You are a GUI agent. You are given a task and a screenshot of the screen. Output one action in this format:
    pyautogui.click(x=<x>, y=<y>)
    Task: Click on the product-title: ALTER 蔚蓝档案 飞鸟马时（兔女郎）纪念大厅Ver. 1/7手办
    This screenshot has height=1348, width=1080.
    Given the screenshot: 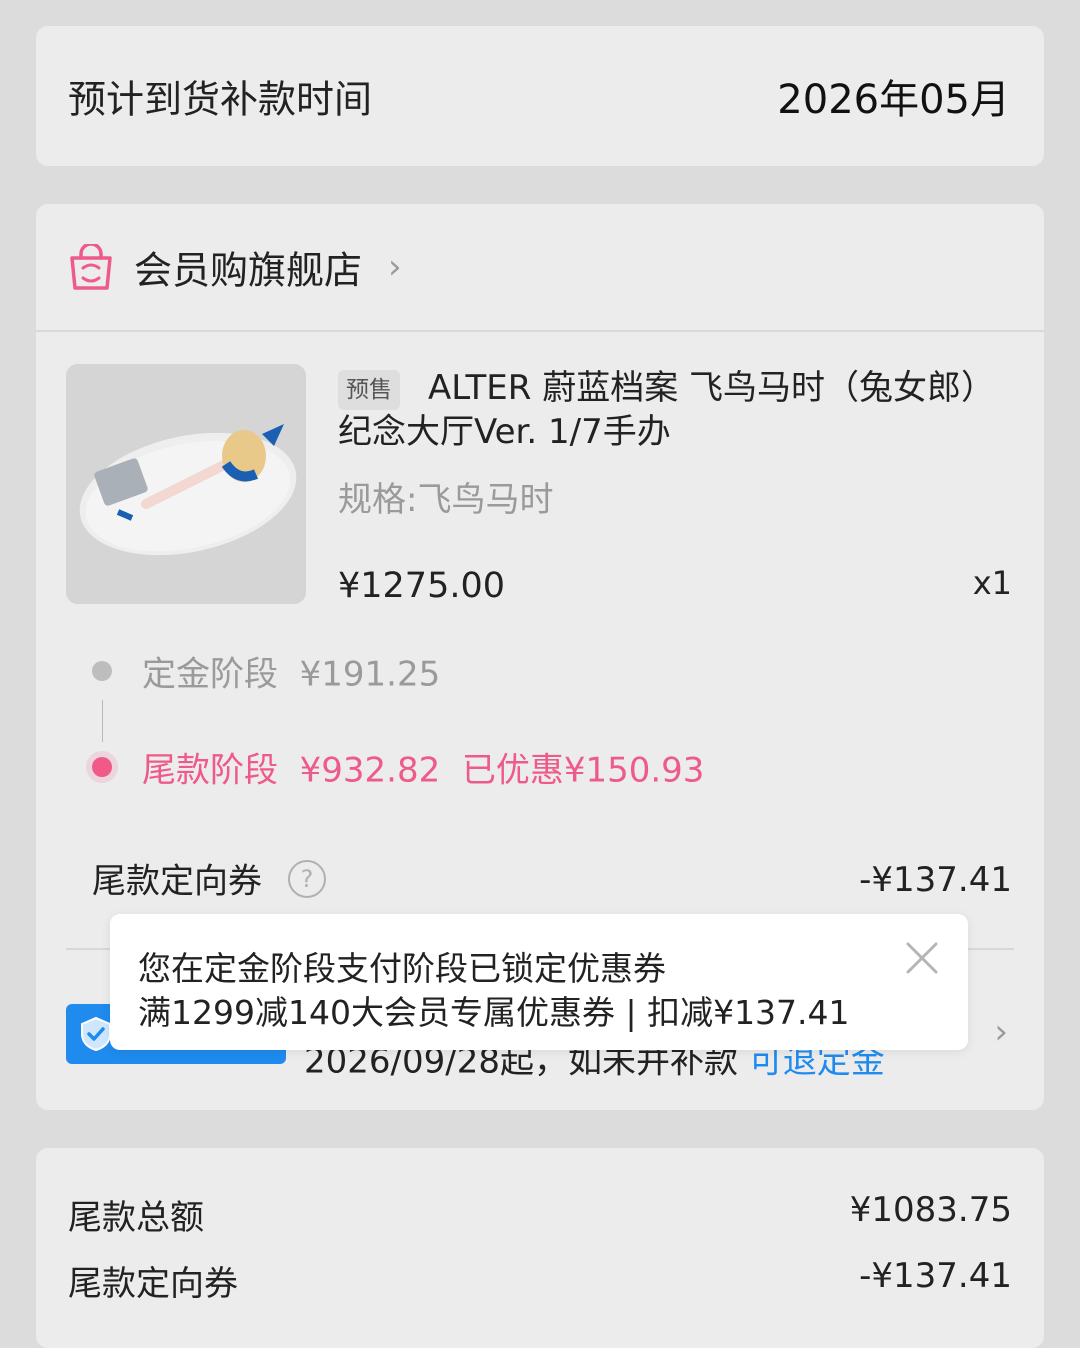 What is the action you would take?
    pyautogui.click(x=683, y=410)
    